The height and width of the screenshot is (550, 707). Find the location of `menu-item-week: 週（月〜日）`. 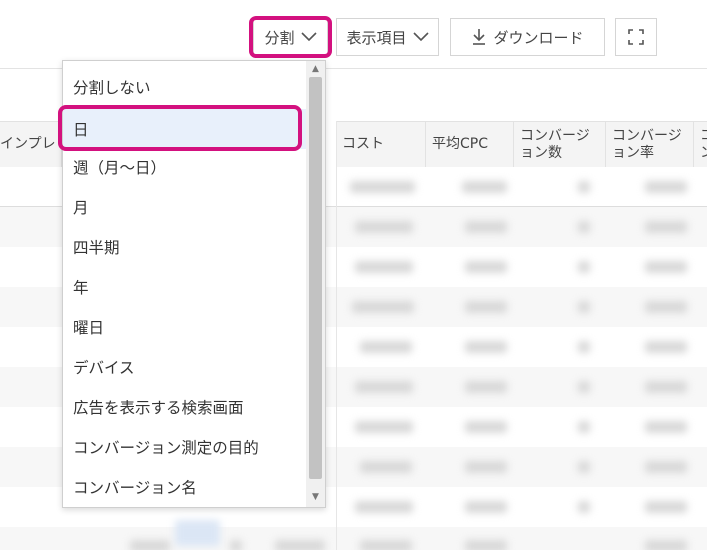

menu-item-week: 週（月〜日） is located at coordinates (185, 167).